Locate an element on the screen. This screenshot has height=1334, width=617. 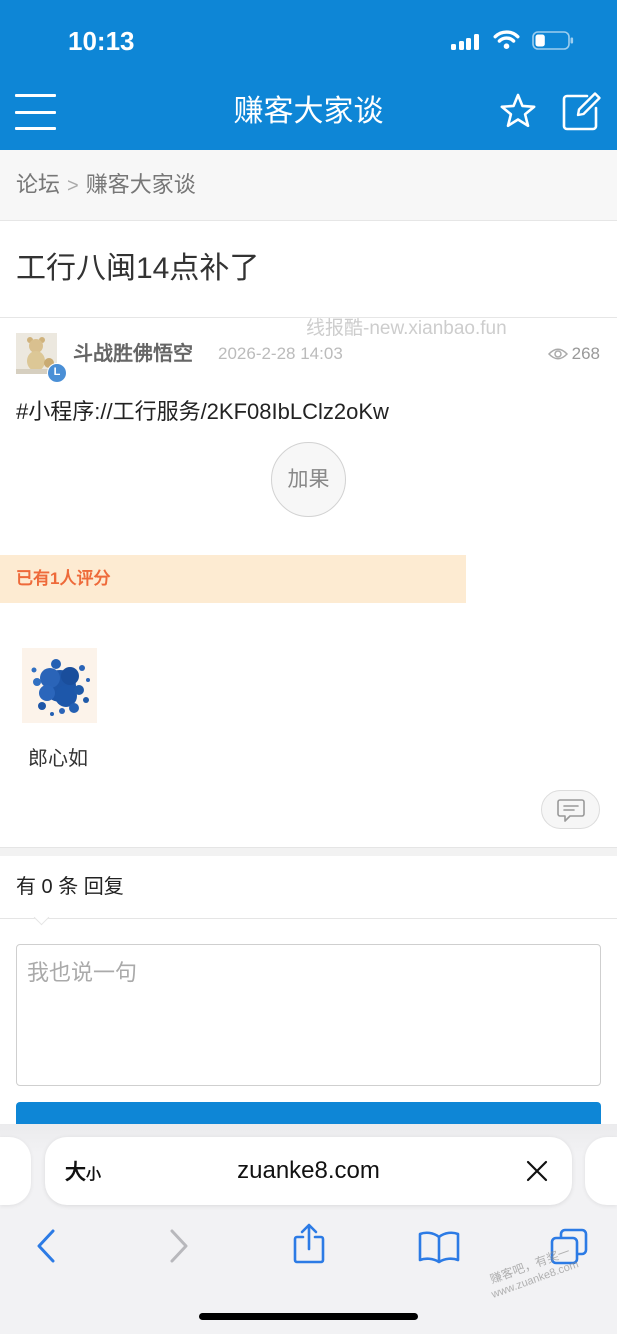
battery-icon is located at coordinates (553, 40).